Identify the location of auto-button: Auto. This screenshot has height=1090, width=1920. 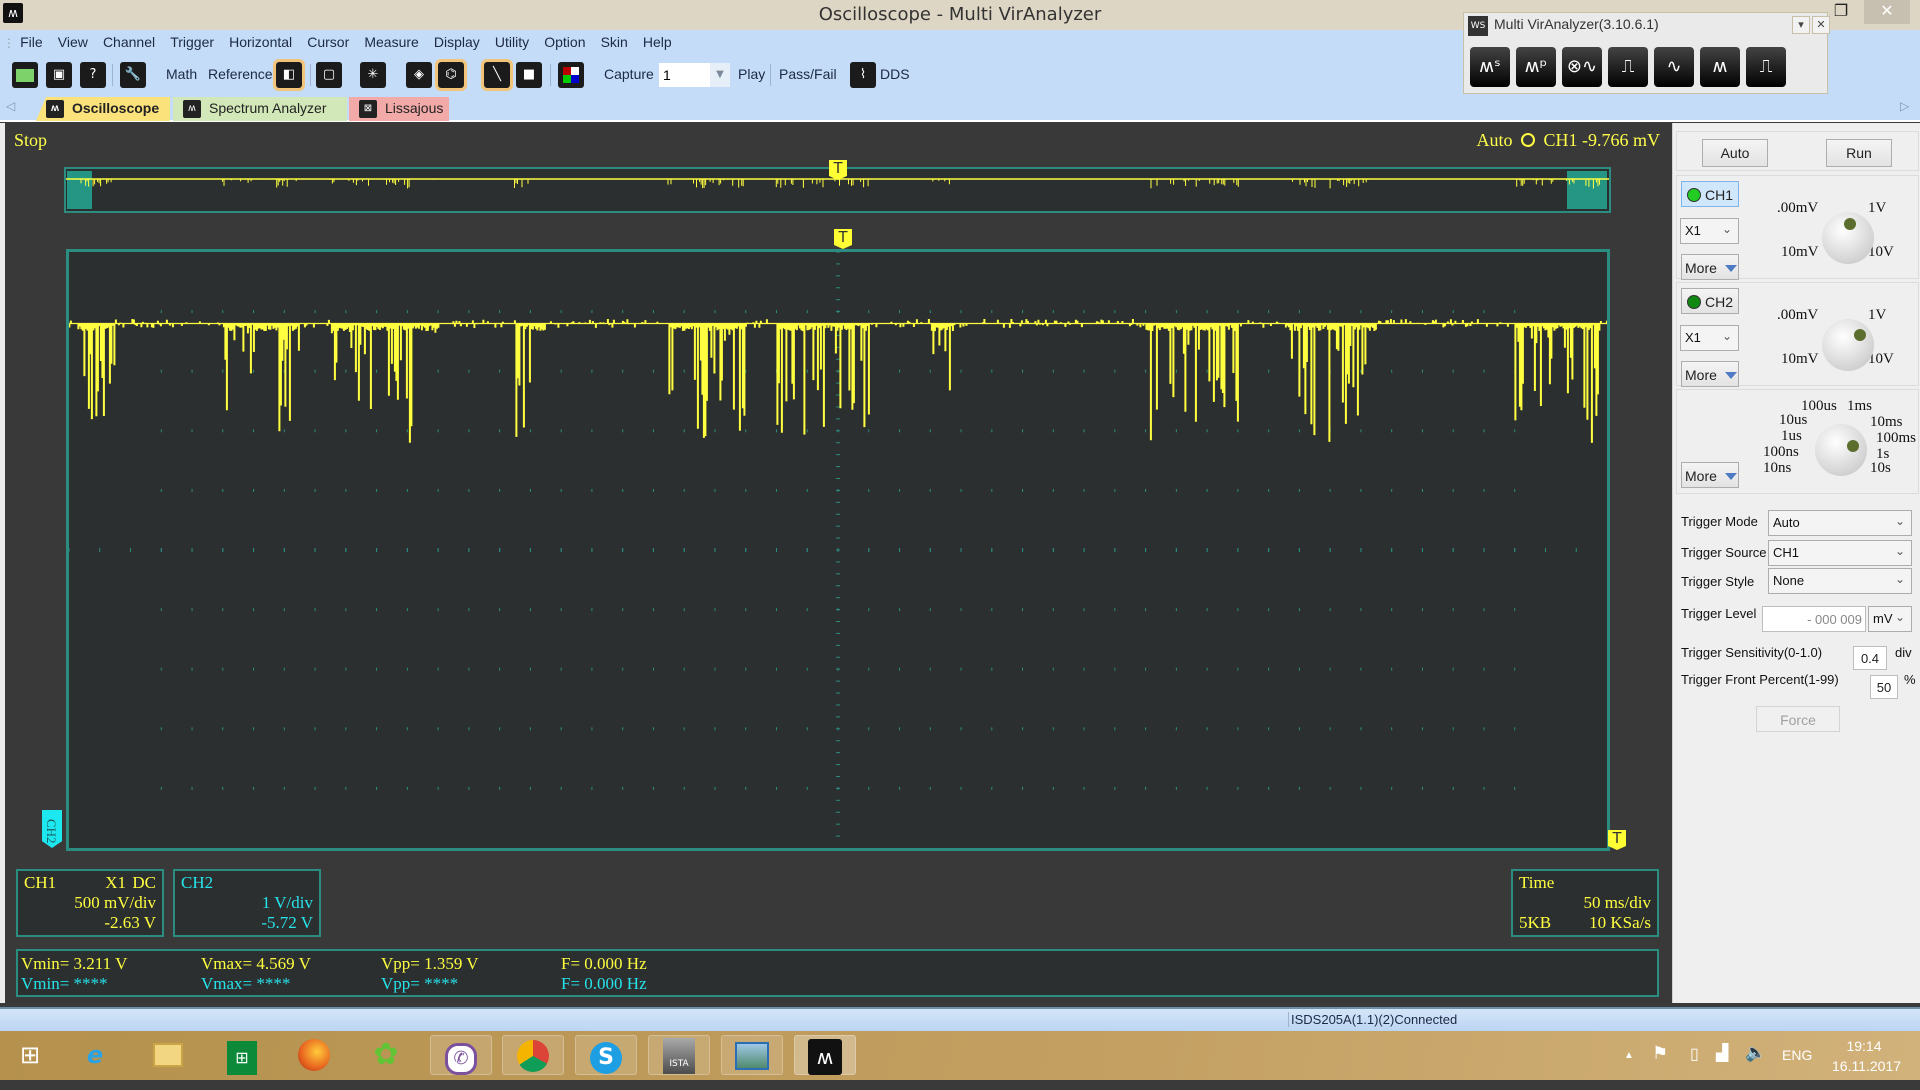
(1735, 153).